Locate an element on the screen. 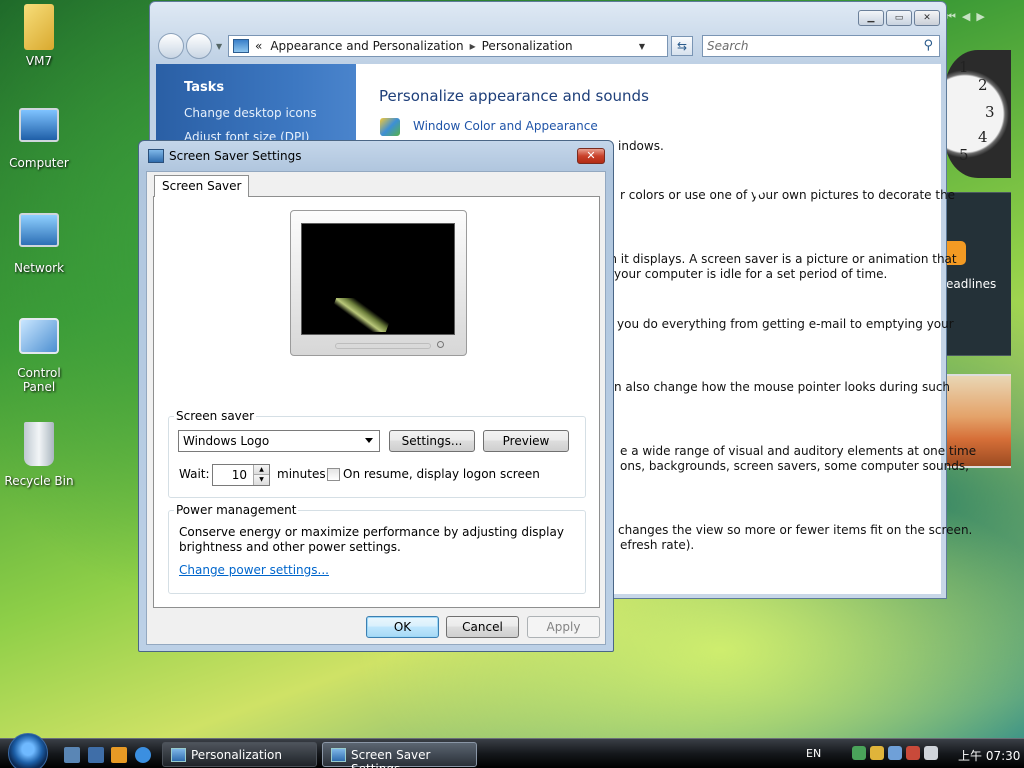 The height and width of the screenshot is (768, 1024). chevron-down-icon is located at coordinates (369, 440).